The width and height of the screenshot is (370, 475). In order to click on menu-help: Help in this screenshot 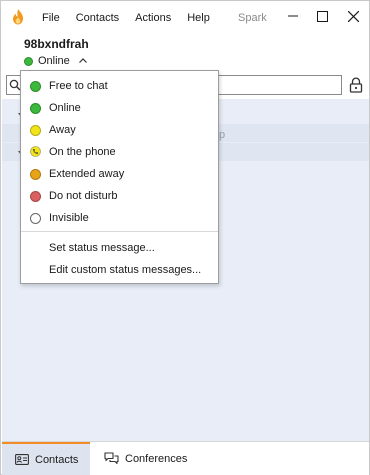, I will do `click(198, 18)`.